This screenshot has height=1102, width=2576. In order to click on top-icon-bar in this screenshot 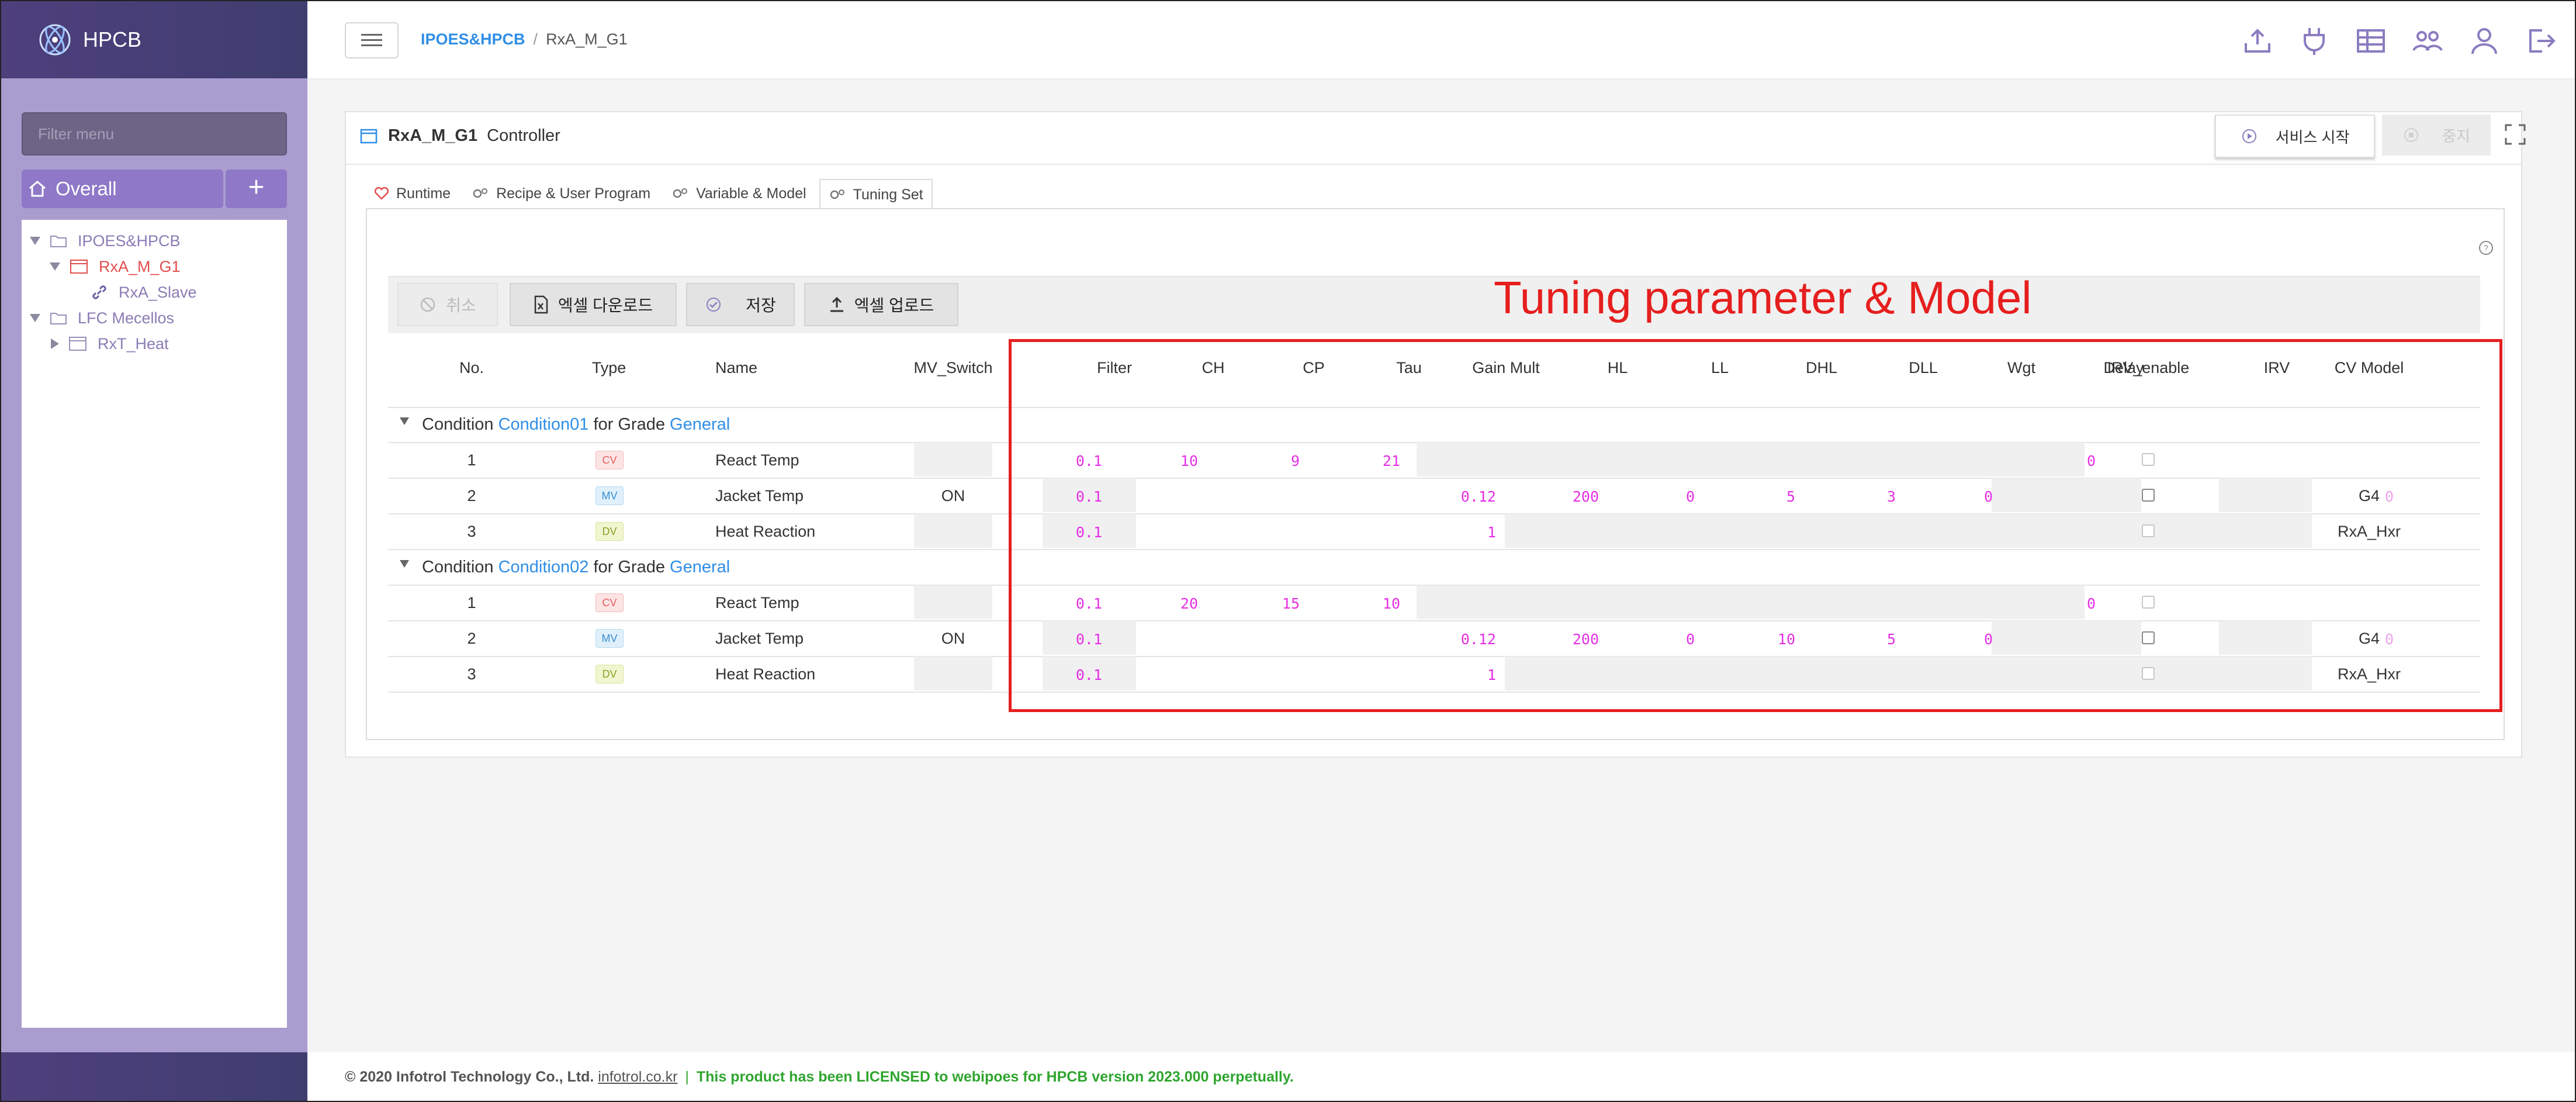, I will do `click(2387, 41)`.